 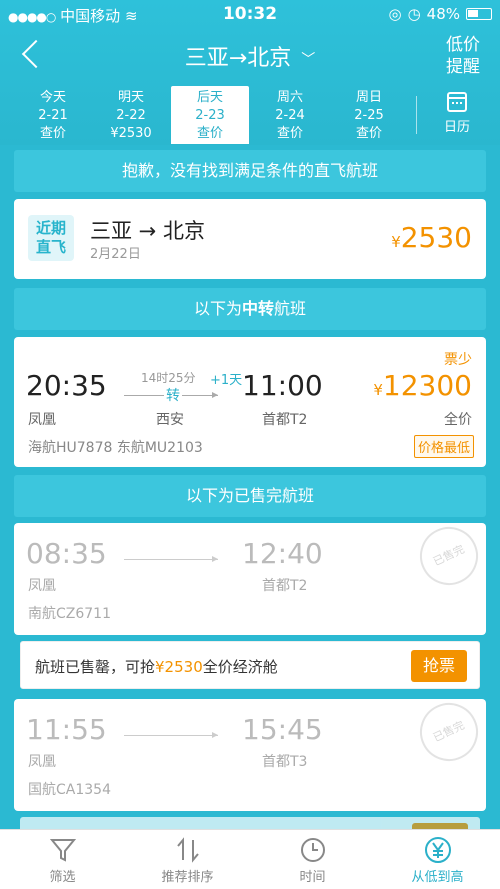 I want to click on tab-filter: 筛选, so click(x=62, y=859).